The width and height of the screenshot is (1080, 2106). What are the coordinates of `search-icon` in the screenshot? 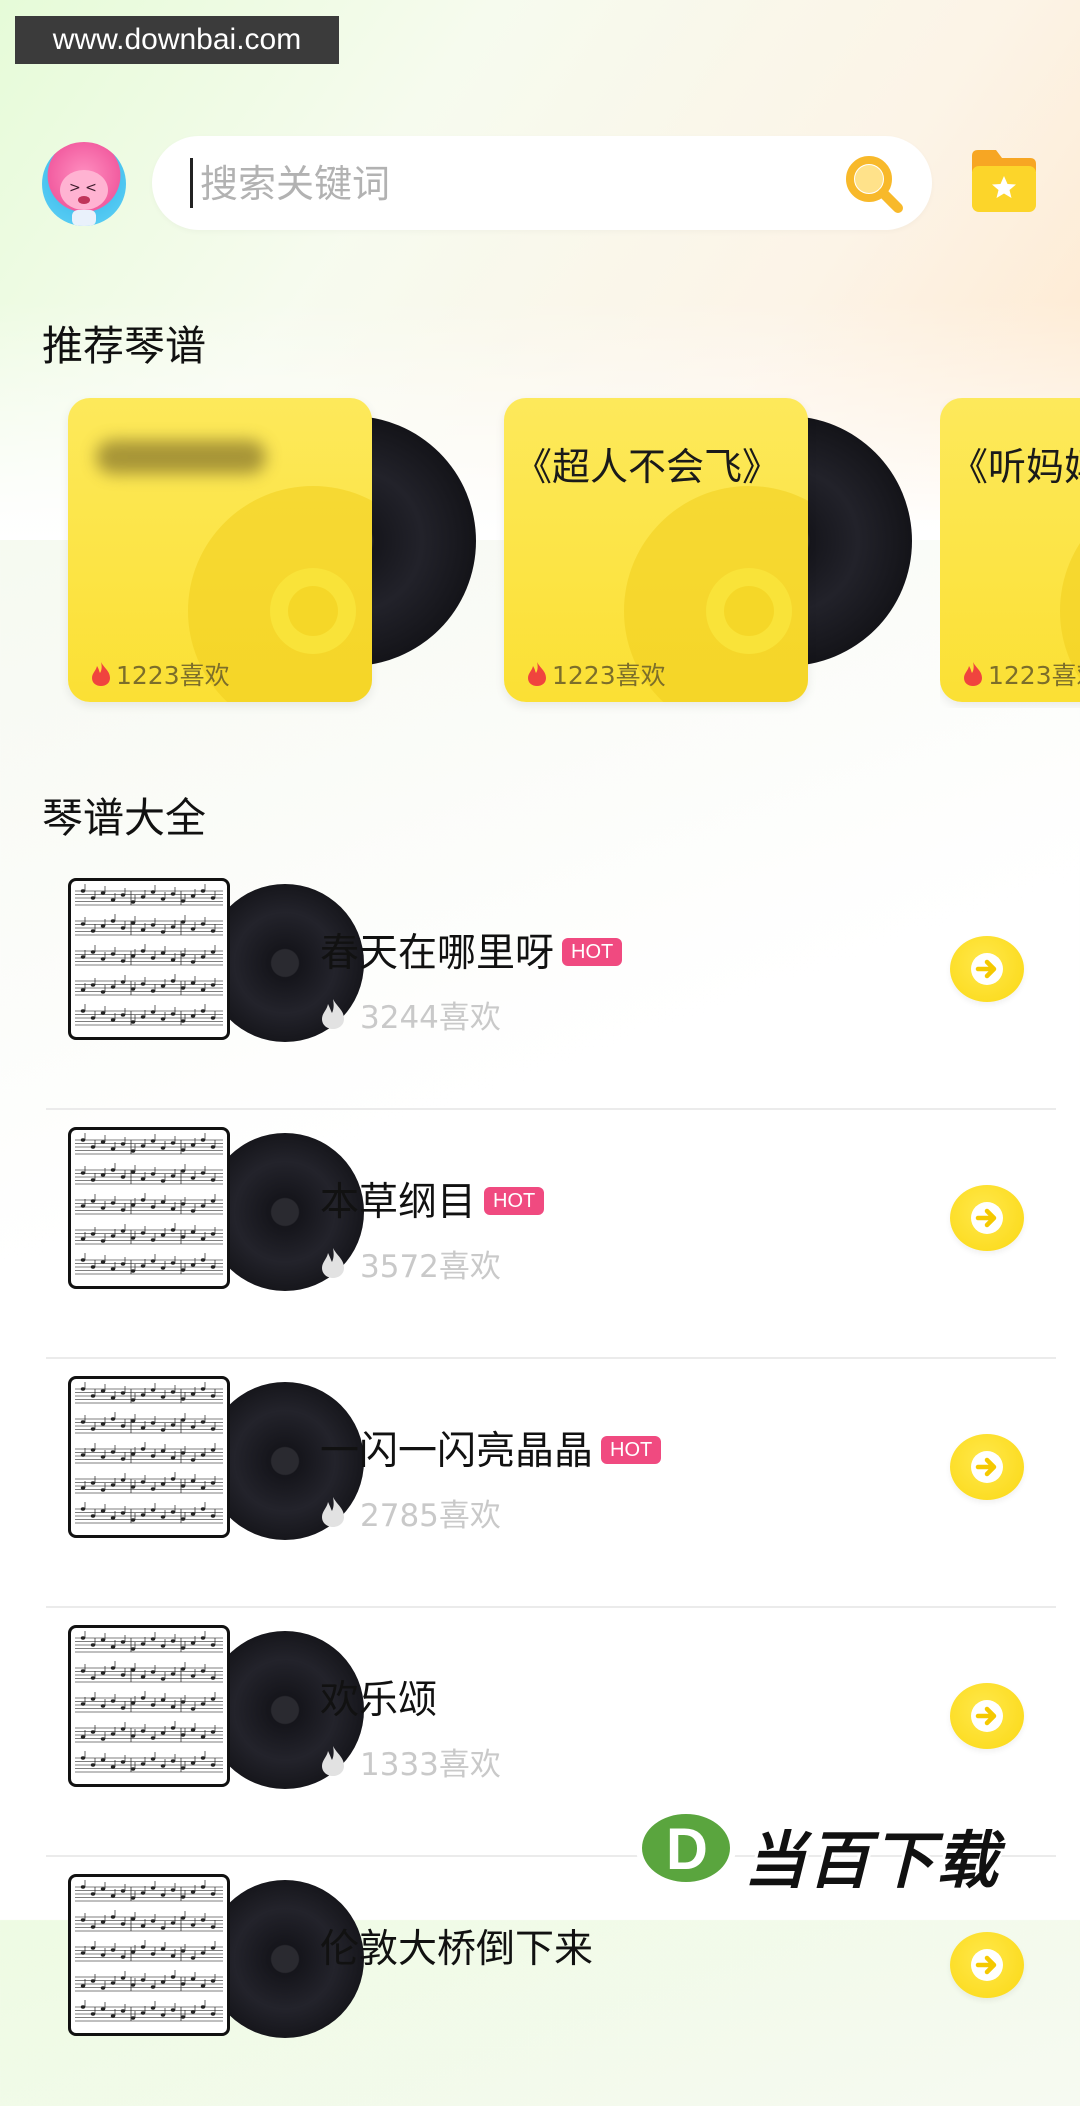 It's located at (874, 184).